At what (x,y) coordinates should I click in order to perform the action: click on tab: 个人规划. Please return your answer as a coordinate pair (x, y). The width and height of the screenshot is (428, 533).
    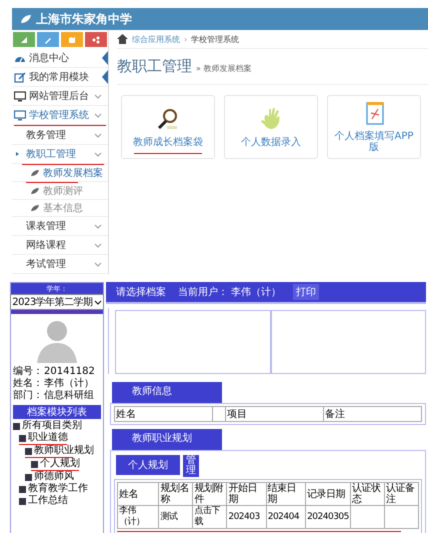
    Looking at the image, I should click on (148, 465).